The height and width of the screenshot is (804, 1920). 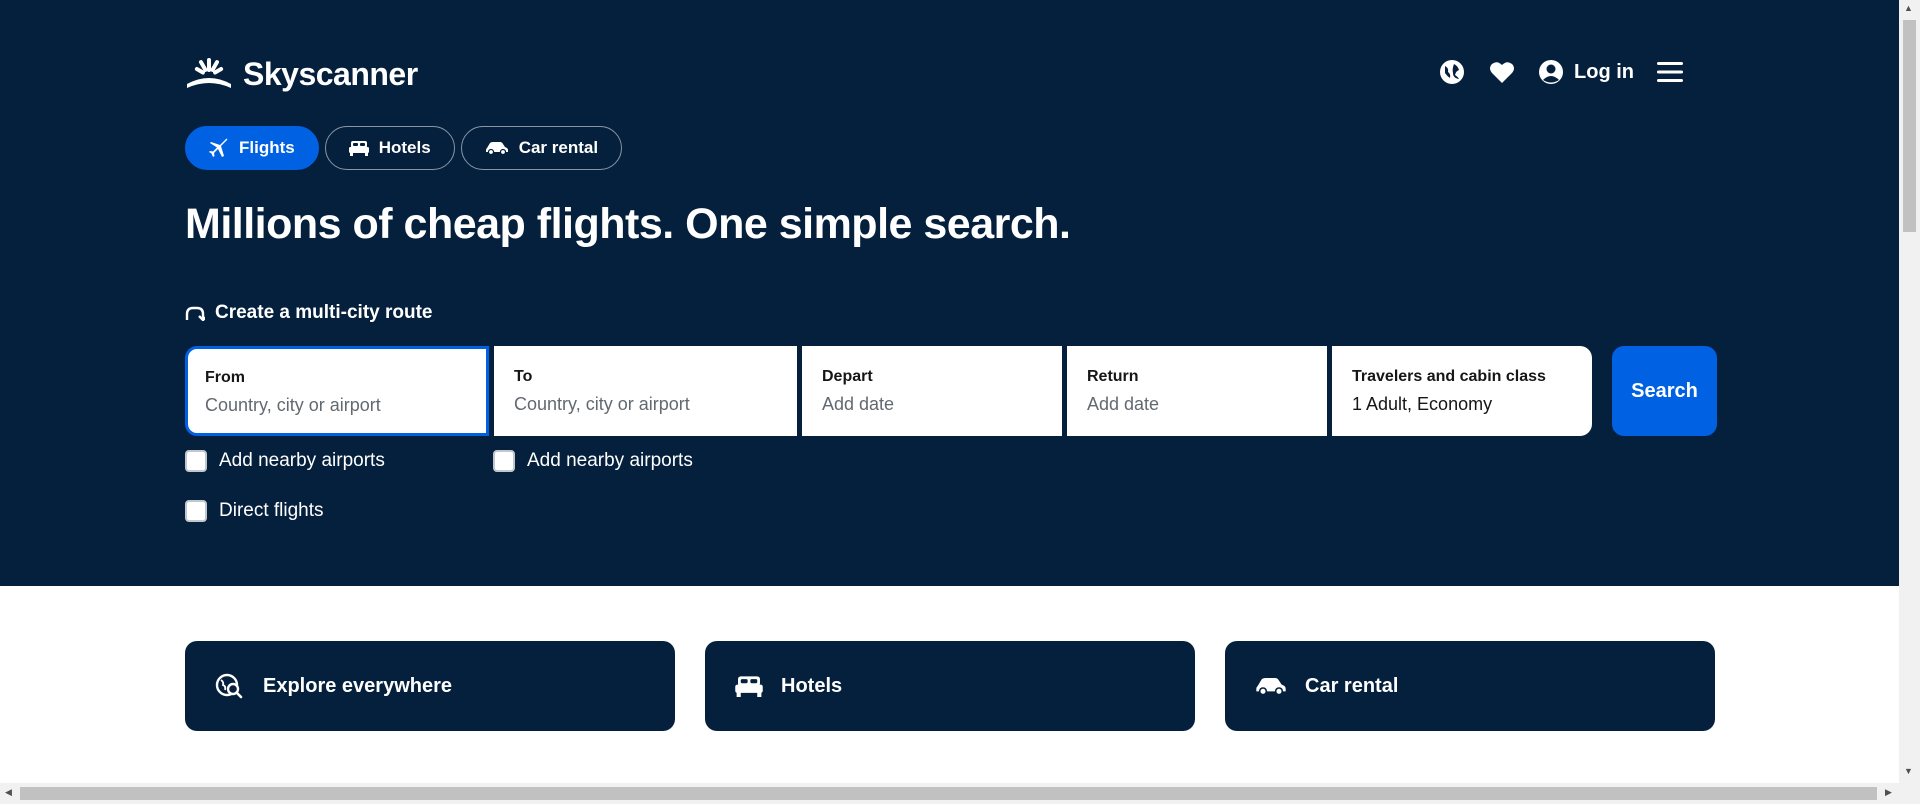 I want to click on multi-city-label: Create a multi-city route, so click(x=324, y=312).